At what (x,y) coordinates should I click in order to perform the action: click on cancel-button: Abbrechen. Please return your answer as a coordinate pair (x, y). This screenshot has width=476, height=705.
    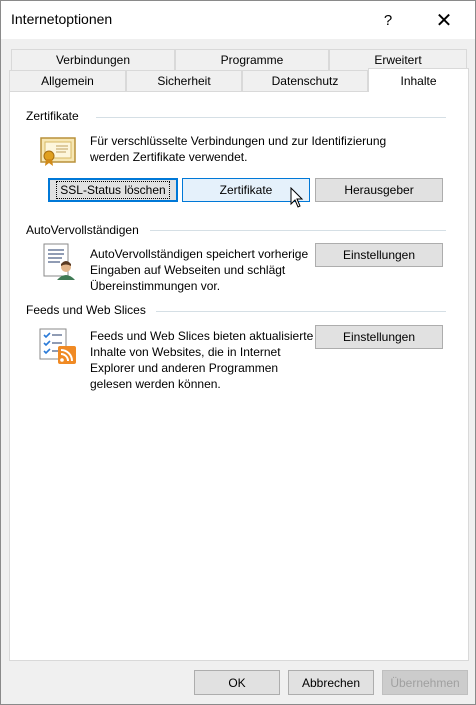
    Looking at the image, I should click on (331, 682).